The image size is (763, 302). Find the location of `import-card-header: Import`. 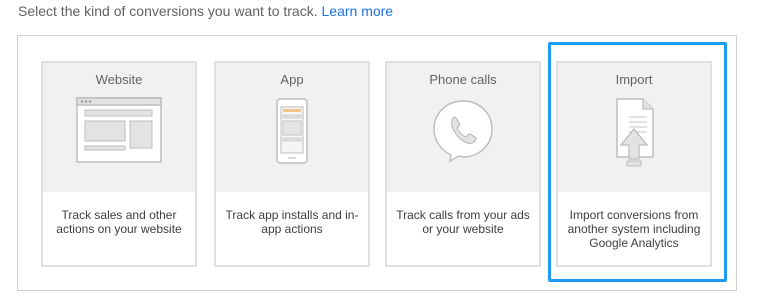

import-card-header: Import is located at coordinates (634, 127).